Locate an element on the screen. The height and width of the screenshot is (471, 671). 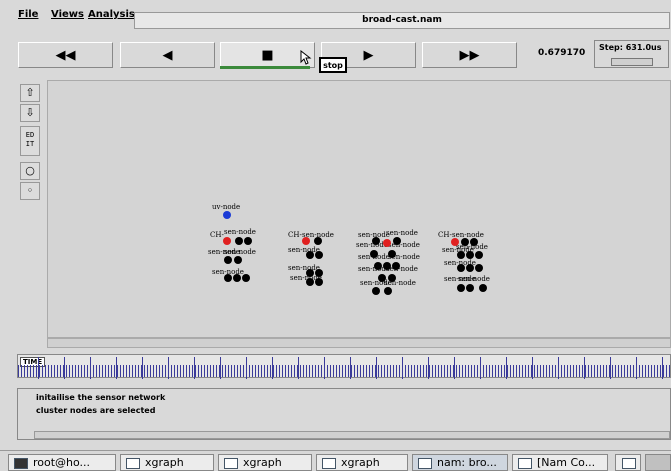
log-scrollbar is located at coordinates (352, 435).